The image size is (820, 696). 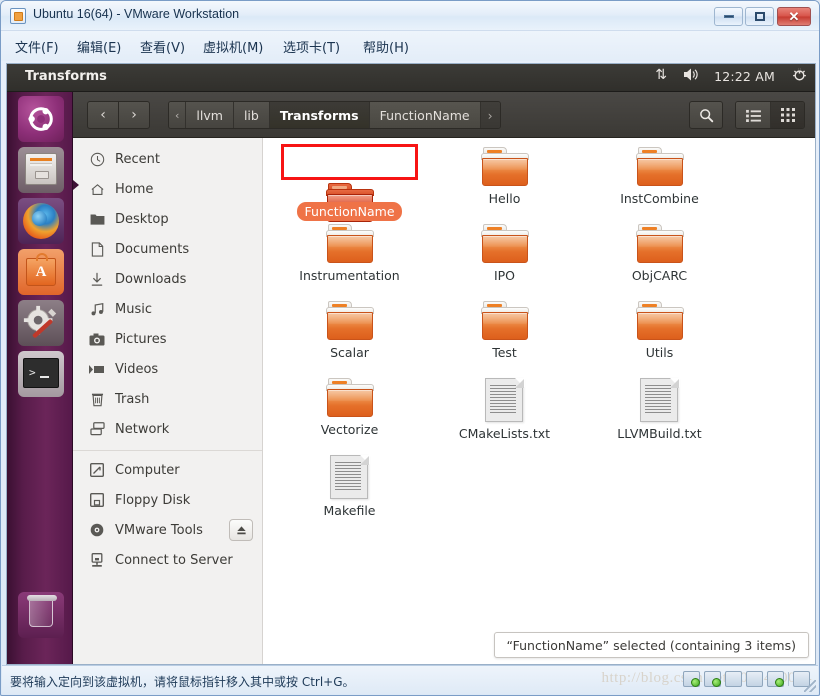 I want to click on sidebar-item-floppy-disk: Floppy Disk, so click(x=167, y=500).